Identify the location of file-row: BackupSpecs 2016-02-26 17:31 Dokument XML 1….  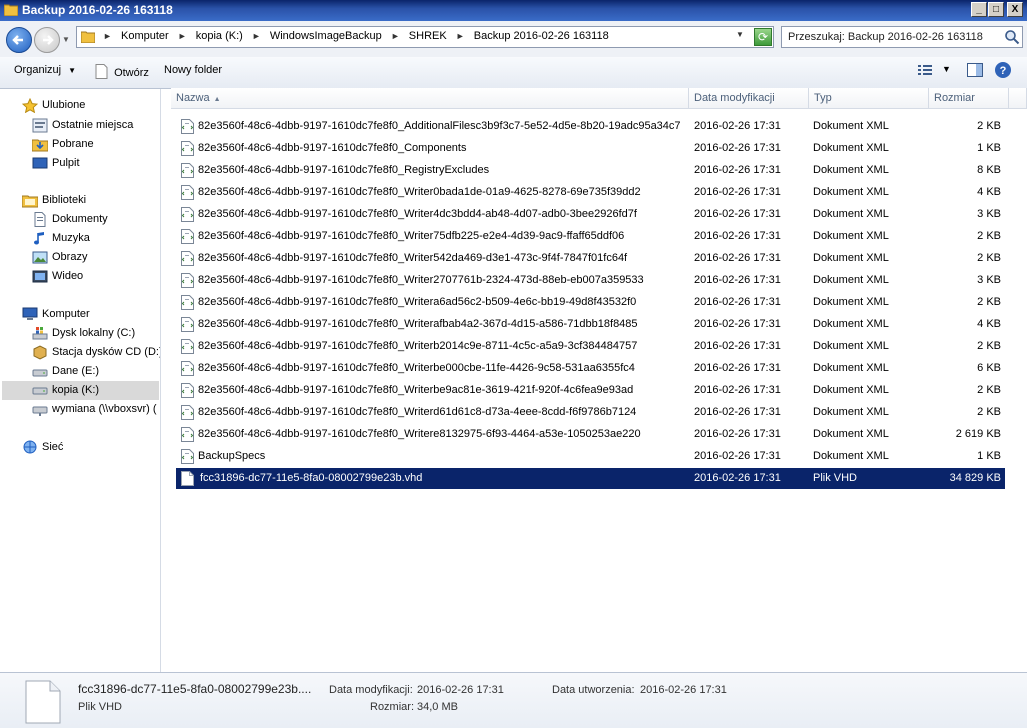
(590, 456).